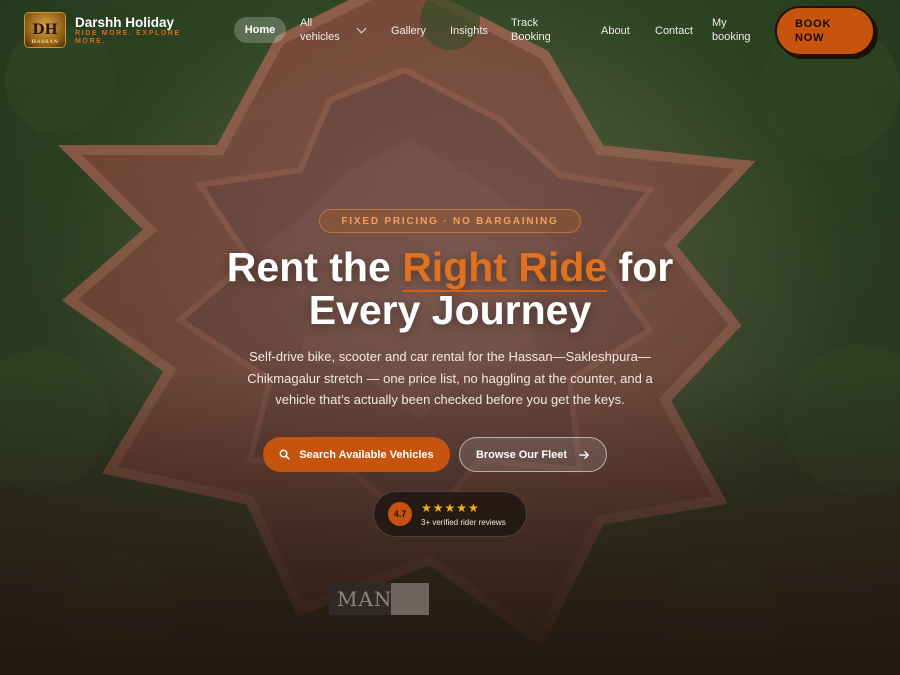 The width and height of the screenshot is (900, 675). Describe the element at coordinates (408, 31) in the screenshot. I see `nav-item-gallery: Gallery` at that location.